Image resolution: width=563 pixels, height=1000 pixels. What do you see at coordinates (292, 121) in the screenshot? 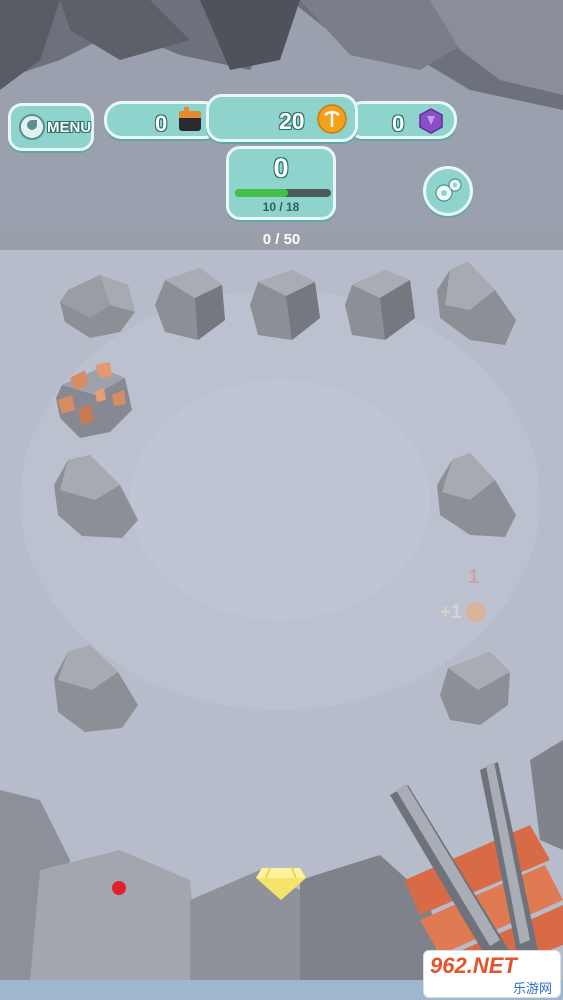
I see `coins-count: 20` at bounding box center [292, 121].